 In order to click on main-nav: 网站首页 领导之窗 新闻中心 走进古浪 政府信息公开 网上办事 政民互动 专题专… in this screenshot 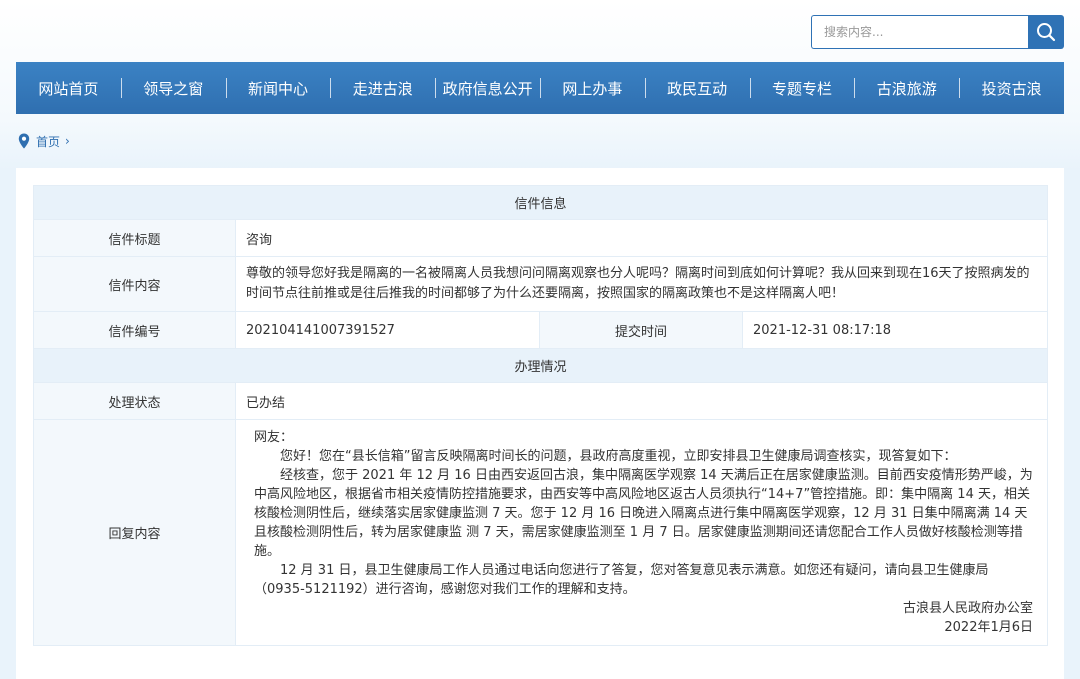, I will do `click(540, 88)`.